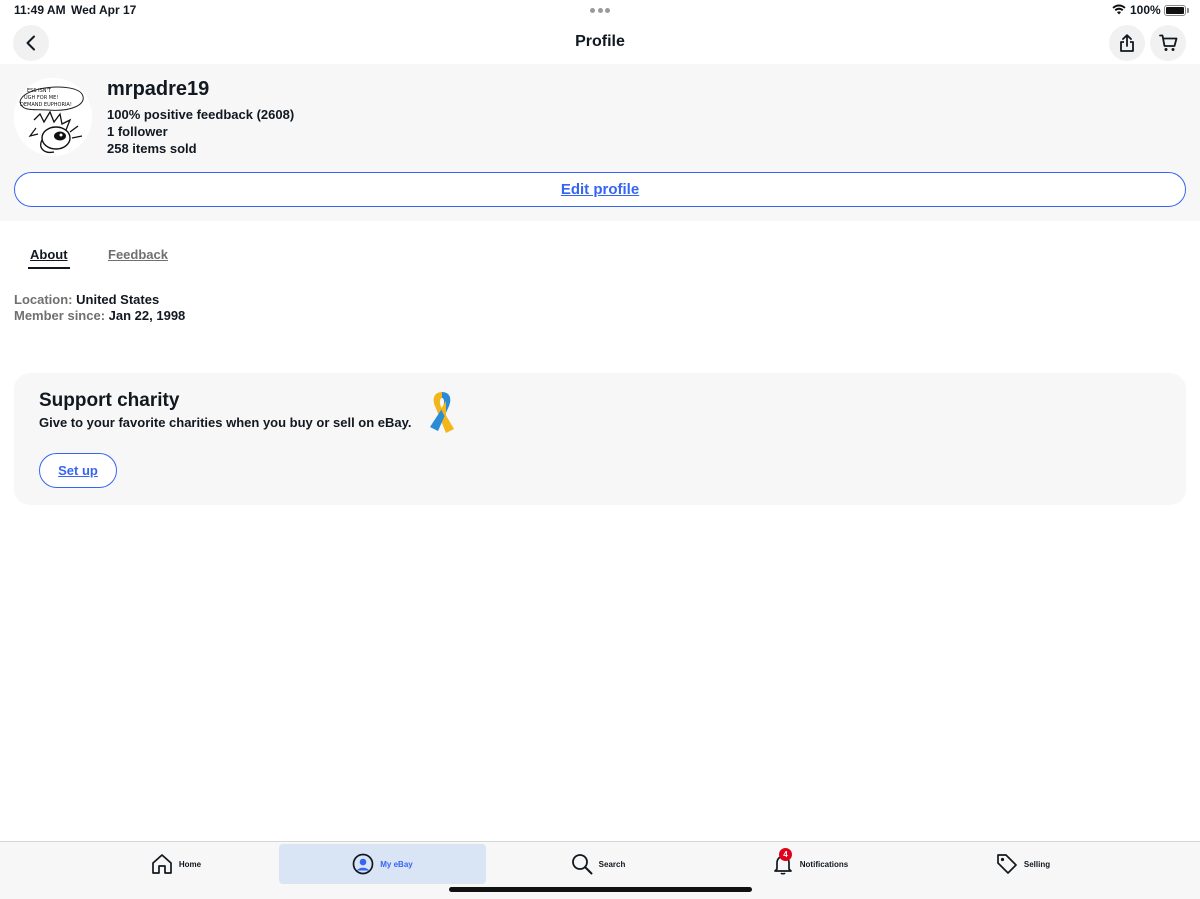 The width and height of the screenshot is (1200, 899). I want to click on cart-button, so click(1168, 43).